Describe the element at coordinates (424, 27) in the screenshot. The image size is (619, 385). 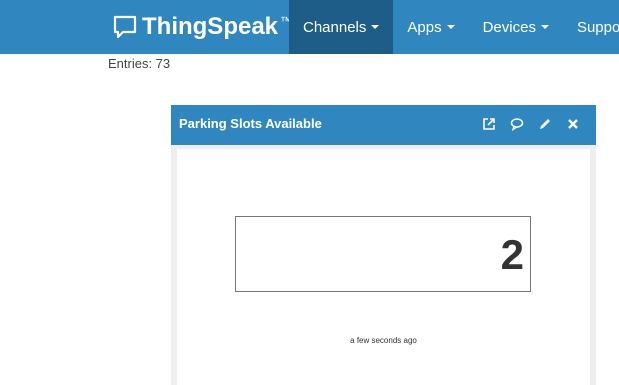
I see `nav-item-label: Apps` at that location.